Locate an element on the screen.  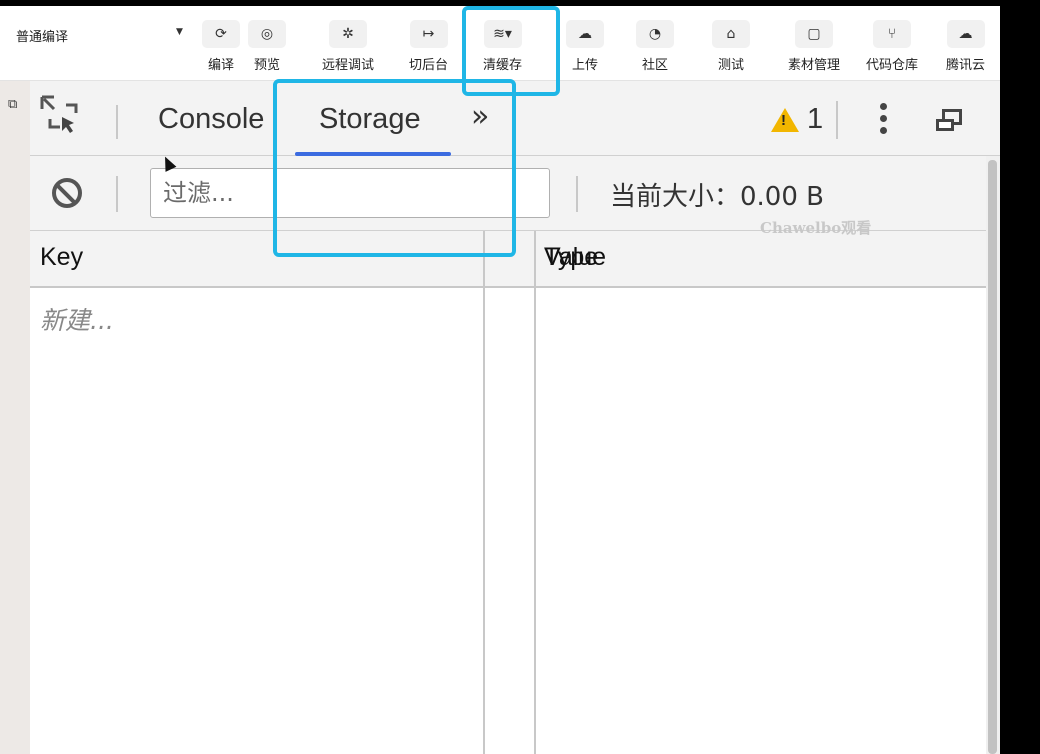
compile-mode-label: 普通编译 is located at coordinates (42, 37).